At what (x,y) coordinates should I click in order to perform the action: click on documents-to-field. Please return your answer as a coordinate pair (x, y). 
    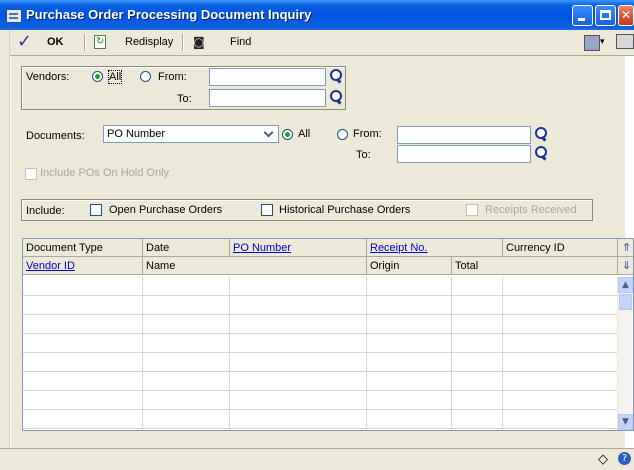
    Looking at the image, I should click on (464, 154).